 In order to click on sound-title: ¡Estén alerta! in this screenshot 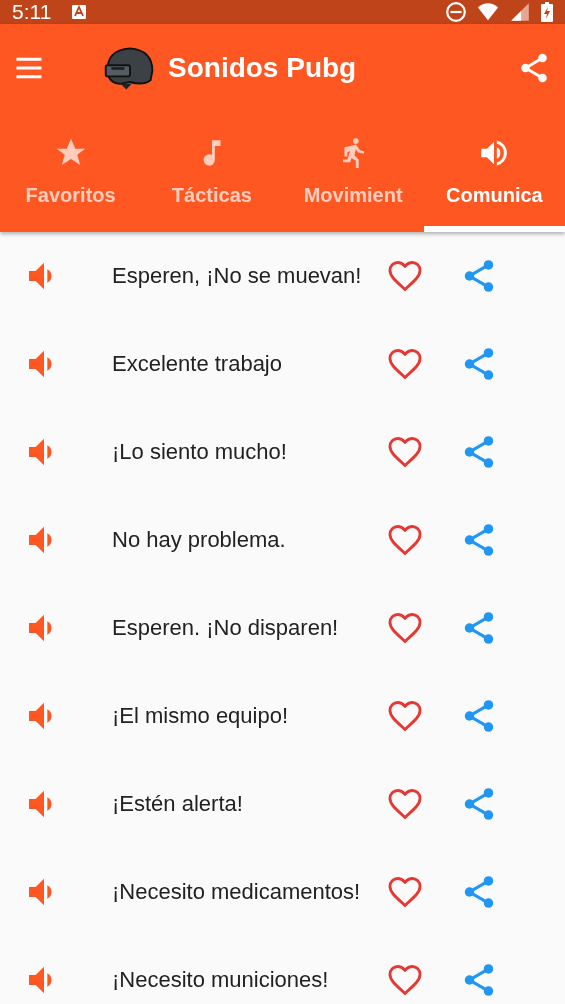, I will do `click(178, 804)`.